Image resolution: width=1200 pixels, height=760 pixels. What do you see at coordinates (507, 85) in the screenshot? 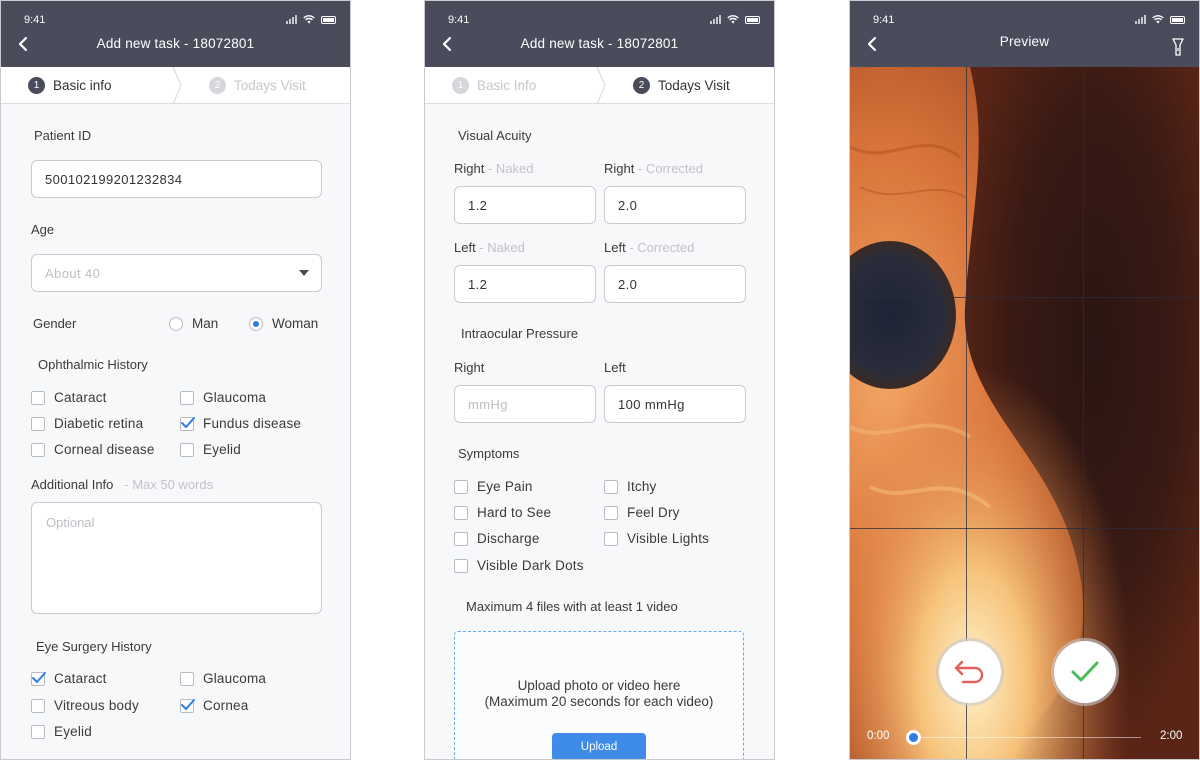
I see `step-label: Basic Info` at bounding box center [507, 85].